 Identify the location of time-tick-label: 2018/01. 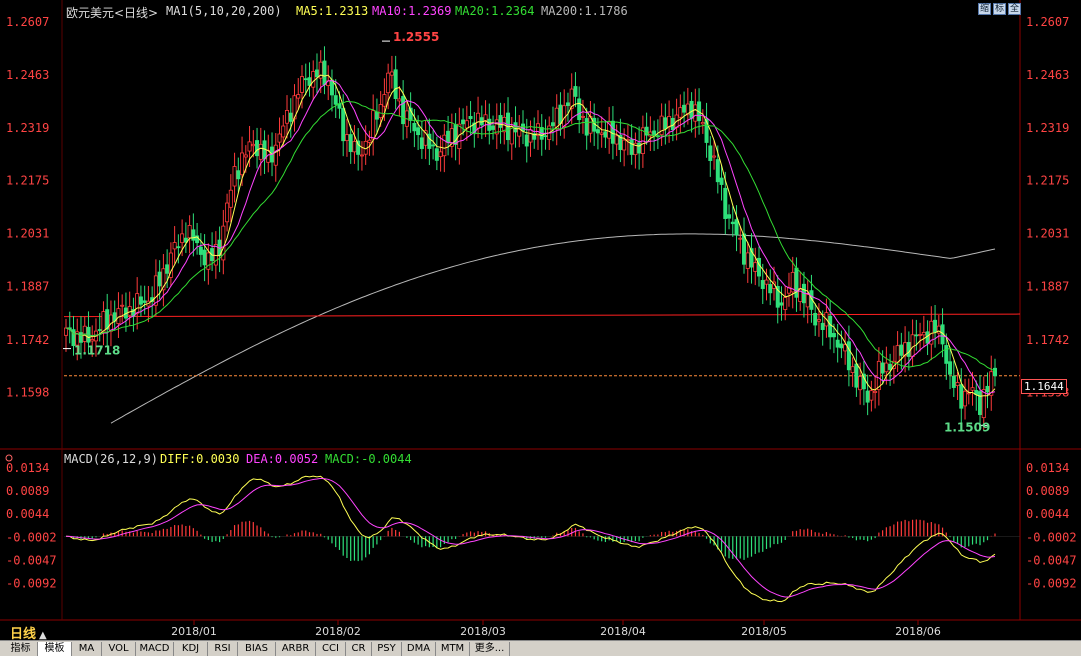
(194, 631).